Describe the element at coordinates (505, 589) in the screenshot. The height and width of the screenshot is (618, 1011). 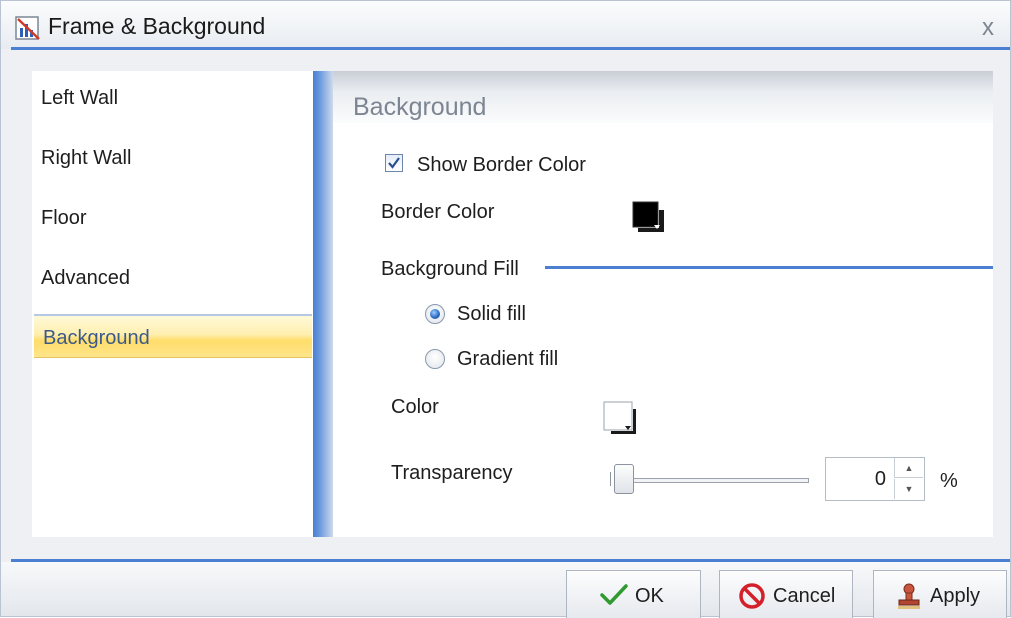
I see `button-bar` at that location.